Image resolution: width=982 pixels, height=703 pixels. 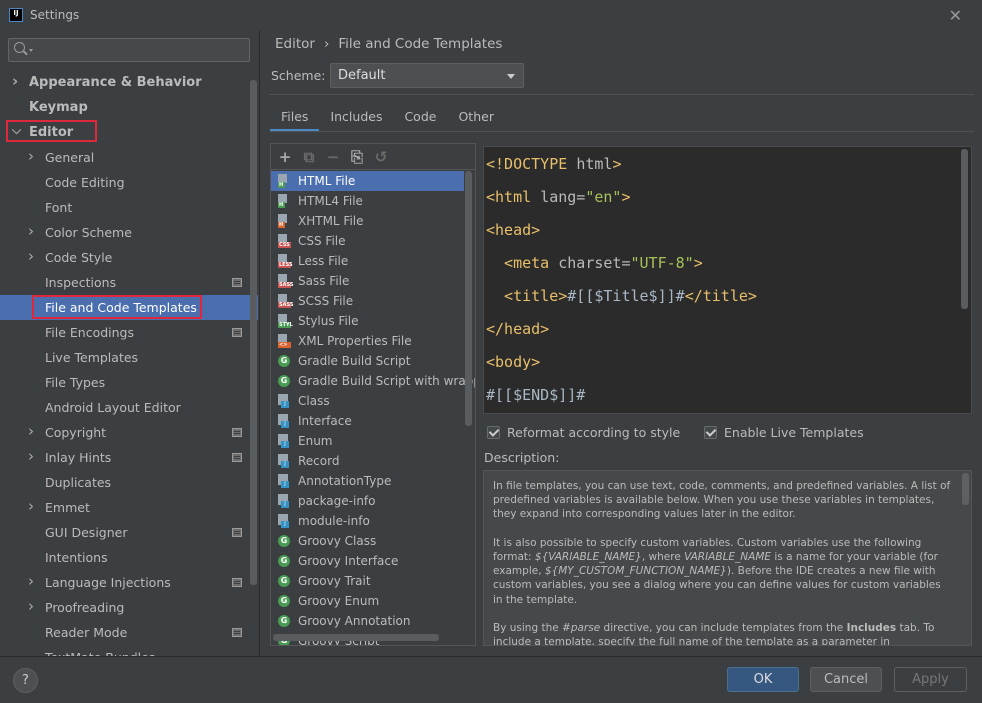 I want to click on template-item: J Class, so click(x=367, y=401).